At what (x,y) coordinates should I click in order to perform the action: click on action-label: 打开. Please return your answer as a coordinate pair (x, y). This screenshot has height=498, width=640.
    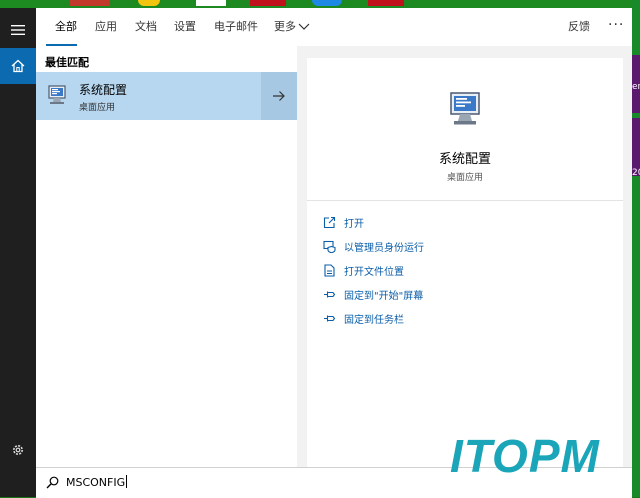
    Looking at the image, I should click on (354, 224).